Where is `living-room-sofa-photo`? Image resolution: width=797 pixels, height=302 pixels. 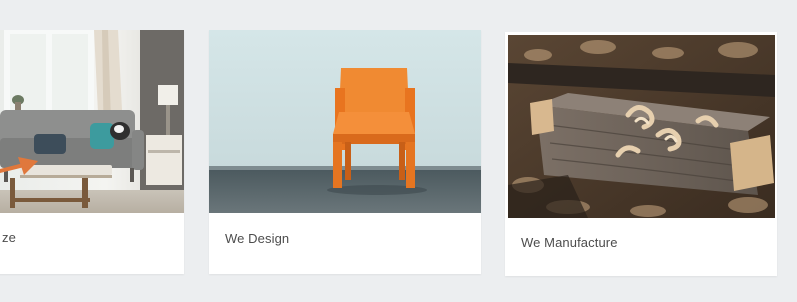
living-room-sofa-photo is located at coordinates (92, 121).